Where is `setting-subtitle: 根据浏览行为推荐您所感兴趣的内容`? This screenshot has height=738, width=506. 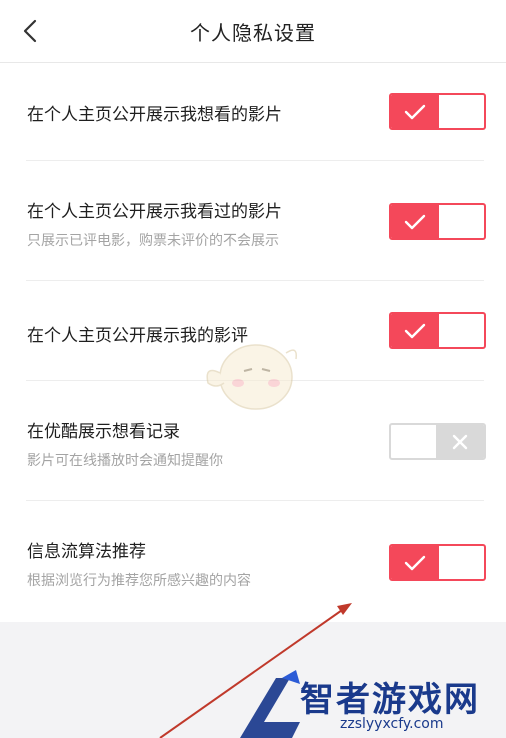 setting-subtitle: 根据浏览行为推荐您所感兴趣的内容 is located at coordinates (139, 581).